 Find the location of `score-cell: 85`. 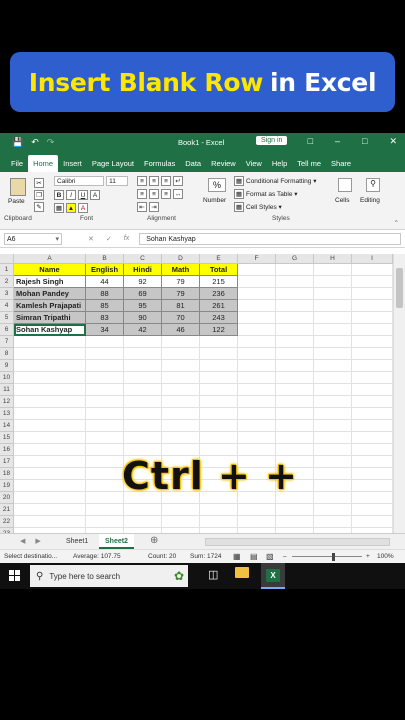

score-cell: 85 is located at coordinates (105, 306).